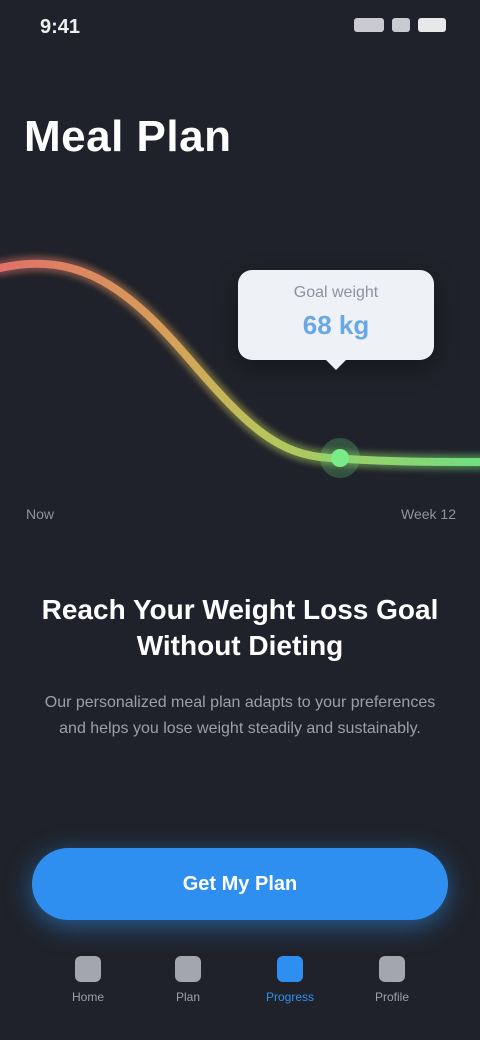 The width and height of the screenshot is (480, 1040). What do you see at coordinates (336, 325) in the screenshot?
I see `tooltip-value: 68 kg` at bounding box center [336, 325].